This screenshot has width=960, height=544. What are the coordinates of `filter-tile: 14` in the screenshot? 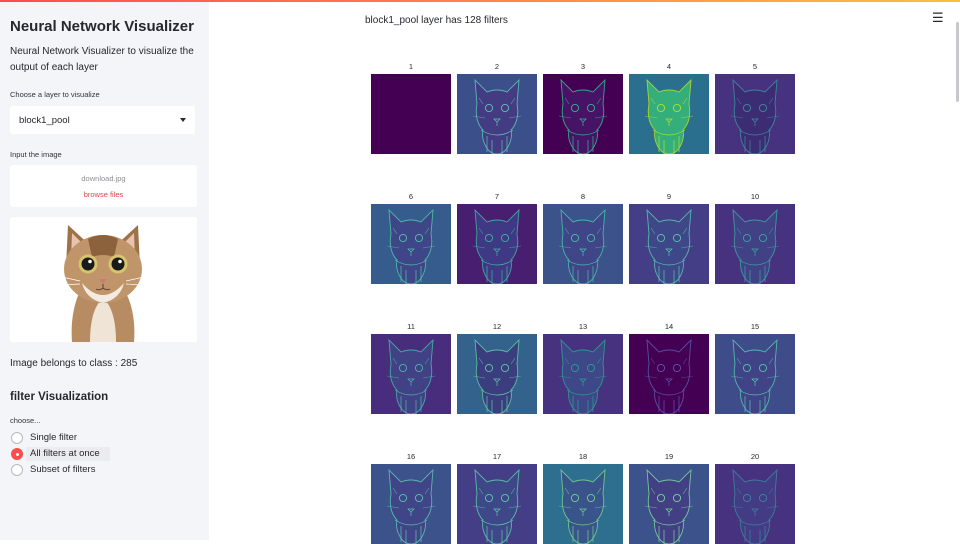 It's located at (669, 368).